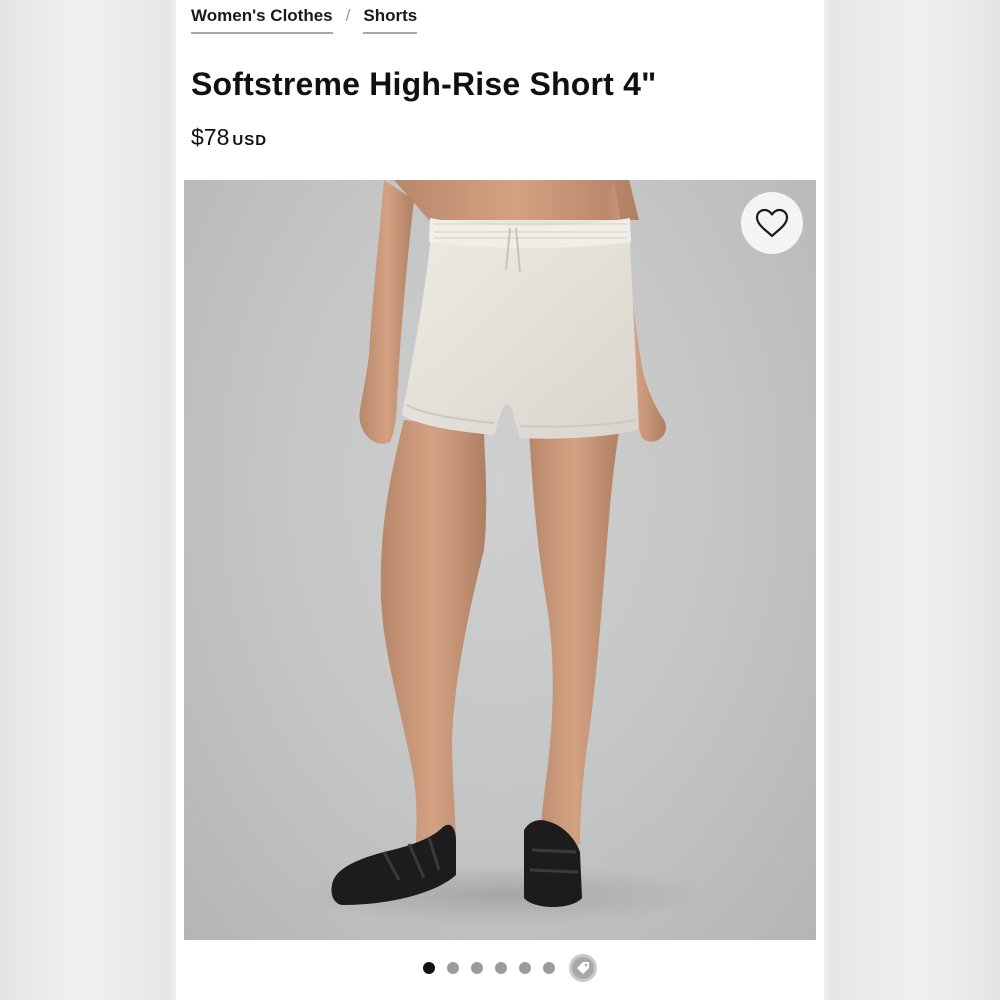 The image size is (1000, 1000). Describe the element at coordinates (250, 140) in the screenshot. I see `price-currency: USD` at that location.